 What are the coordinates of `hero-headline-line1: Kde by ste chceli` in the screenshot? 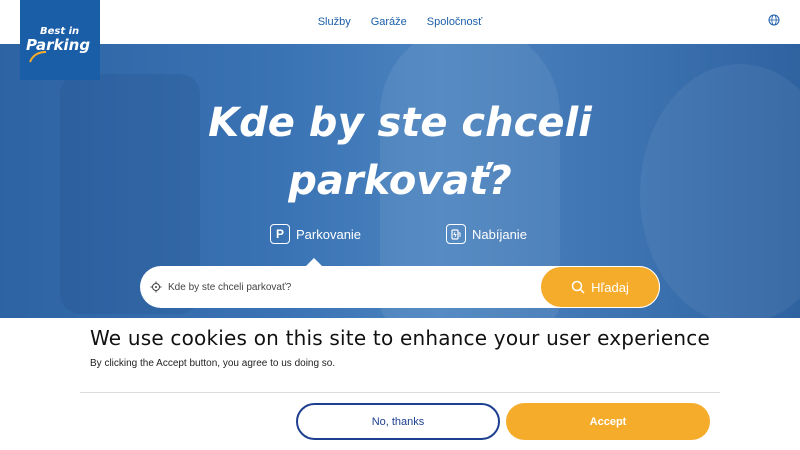 It's located at (400, 123).